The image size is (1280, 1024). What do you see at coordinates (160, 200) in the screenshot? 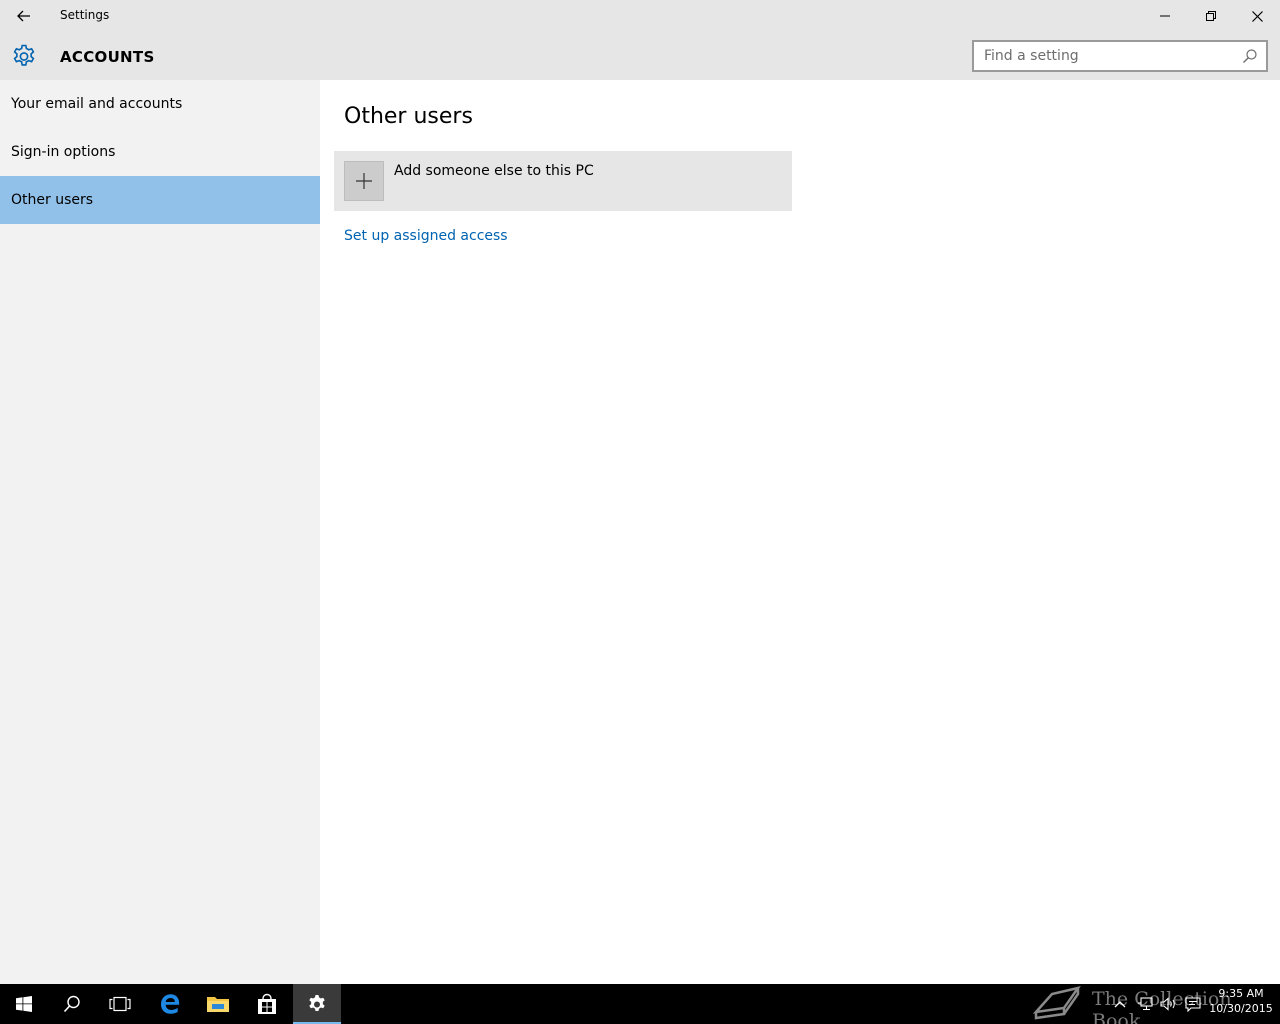
I see `sidebar-item-other-users: Other users` at bounding box center [160, 200].